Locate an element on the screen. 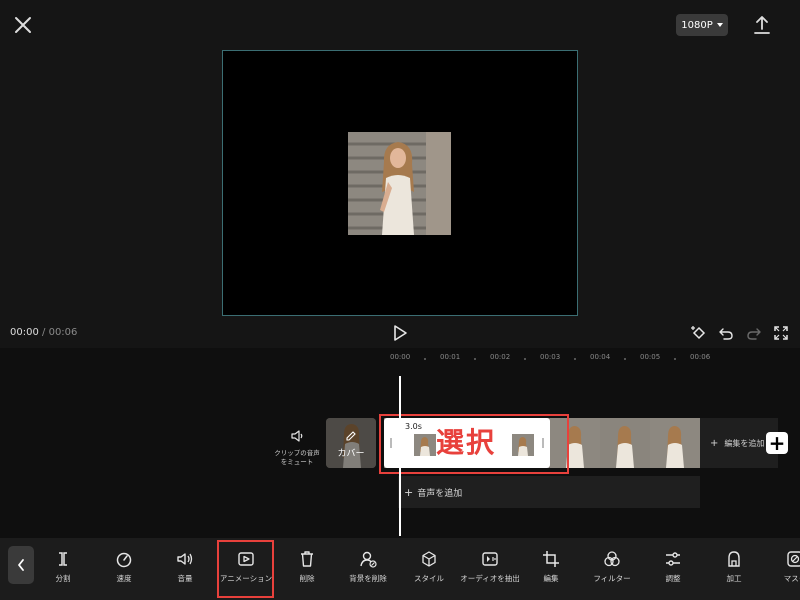 This screenshot has width=800, height=600. tool-label: オーディオを抽出 is located at coordinates (490, 578).